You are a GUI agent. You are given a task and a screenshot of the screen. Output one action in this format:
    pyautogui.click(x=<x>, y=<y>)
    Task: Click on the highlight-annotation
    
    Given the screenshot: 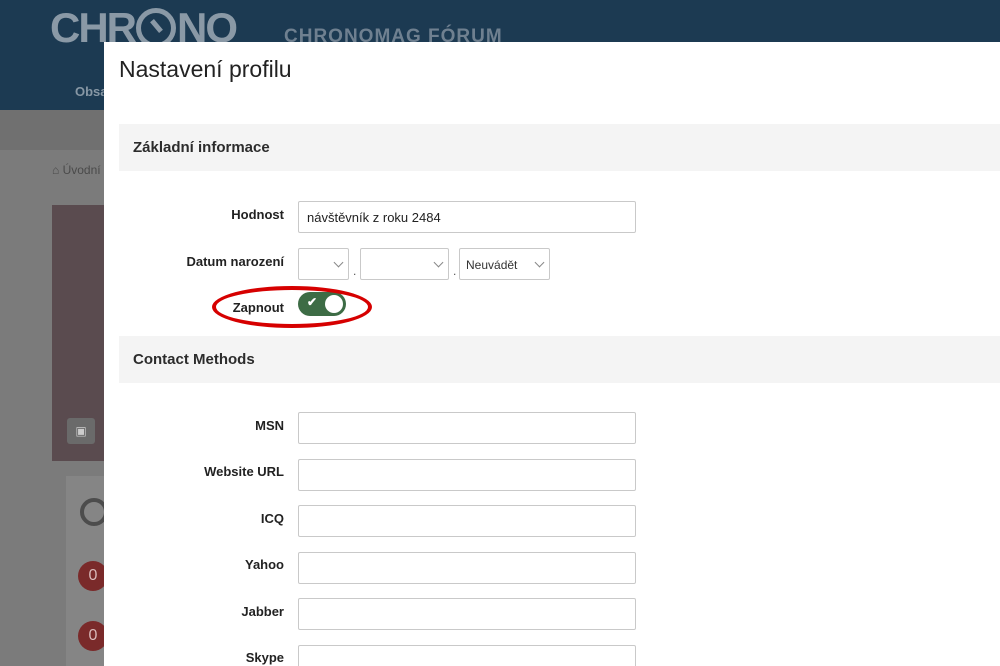 What is the action you would take?
    pyautogui.click(x=292, y=307)
    